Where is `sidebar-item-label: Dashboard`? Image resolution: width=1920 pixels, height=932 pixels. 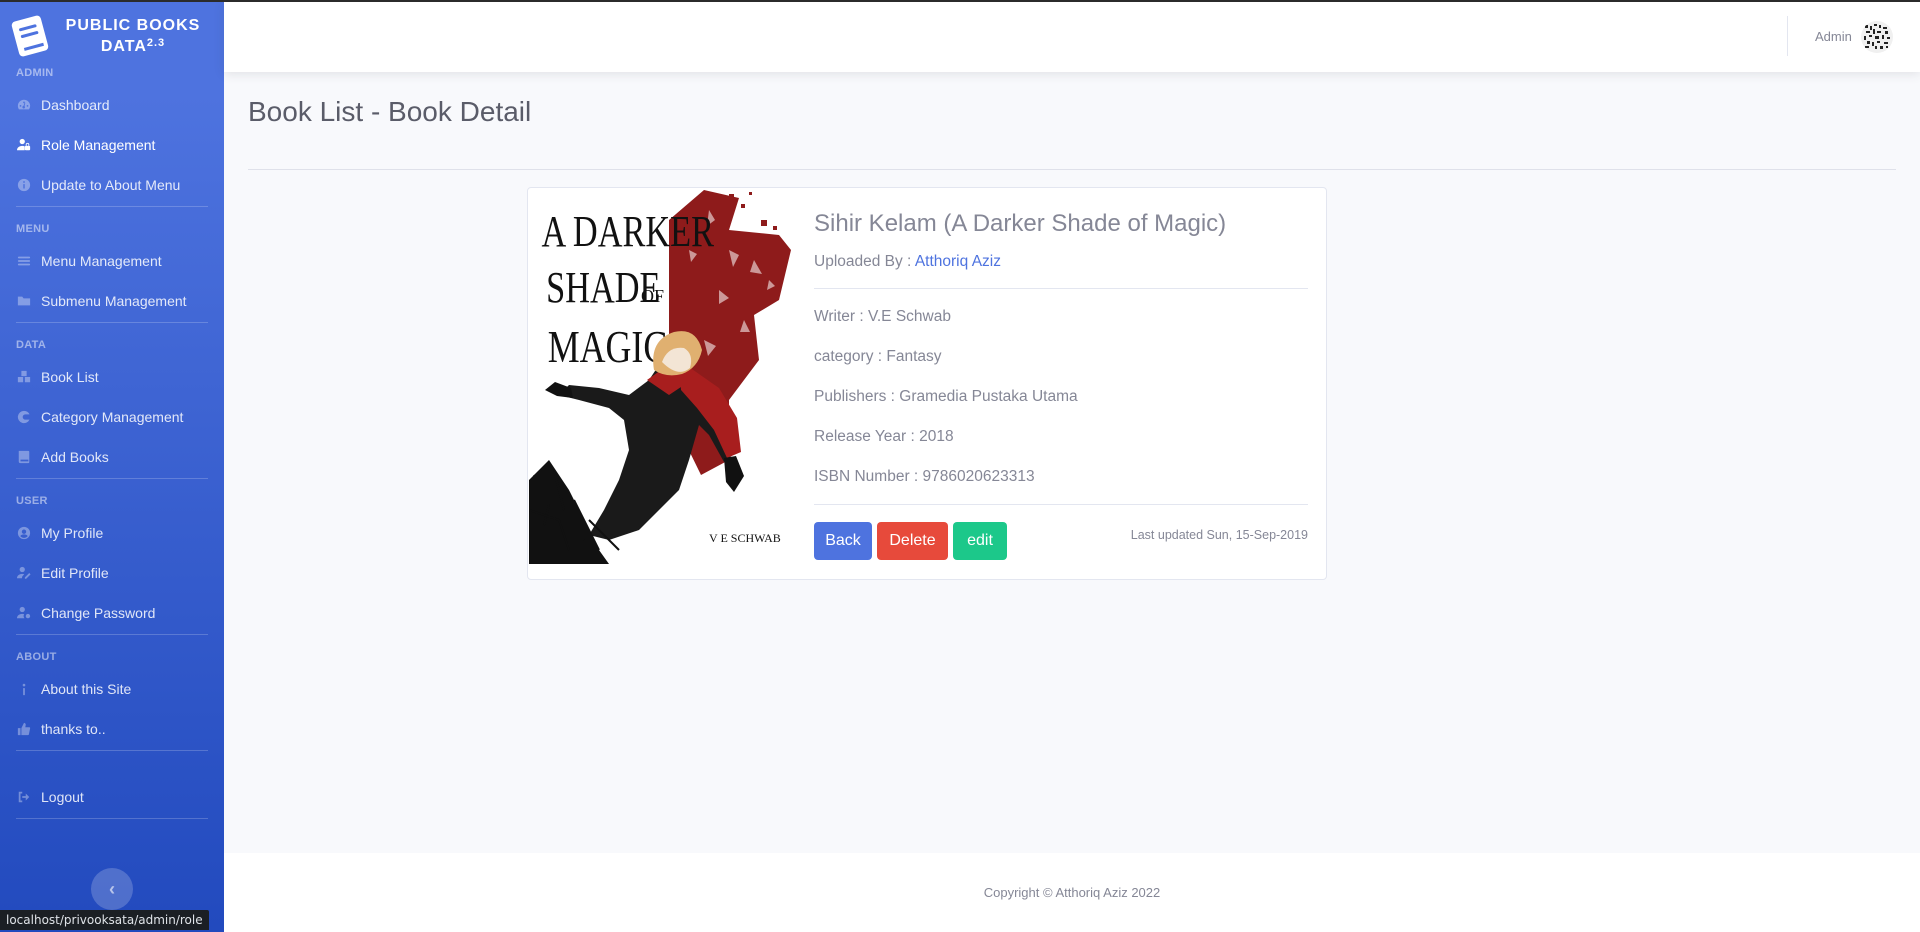
sidebar-item-label: Dashboard is located at coordinates (75, 105).